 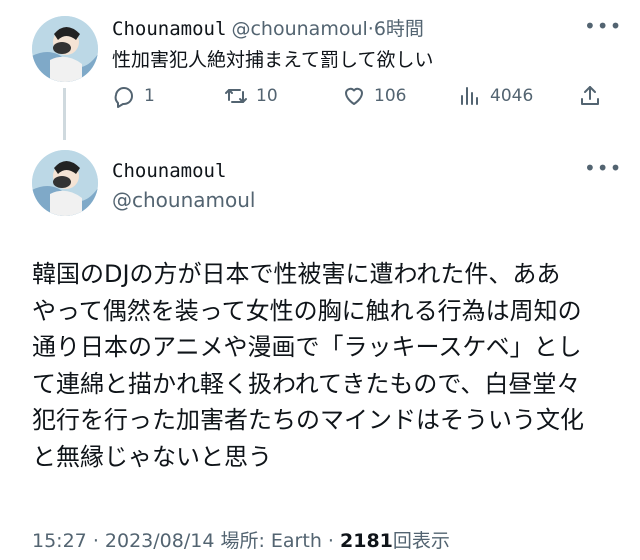 I want to click on tweet-text-line: 韓国のDJの方が日本で性被害に遭われた件、ああ, so click(x=296, y=274).